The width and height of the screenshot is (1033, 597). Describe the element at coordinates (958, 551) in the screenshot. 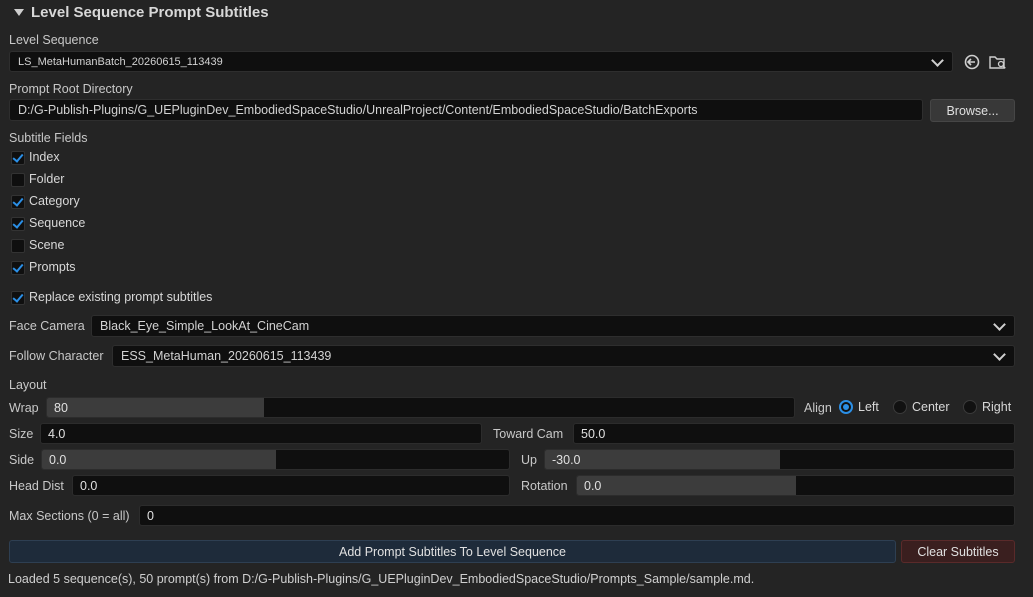

I see `clear-subtitles-button: Clear Subtitles` at that location.